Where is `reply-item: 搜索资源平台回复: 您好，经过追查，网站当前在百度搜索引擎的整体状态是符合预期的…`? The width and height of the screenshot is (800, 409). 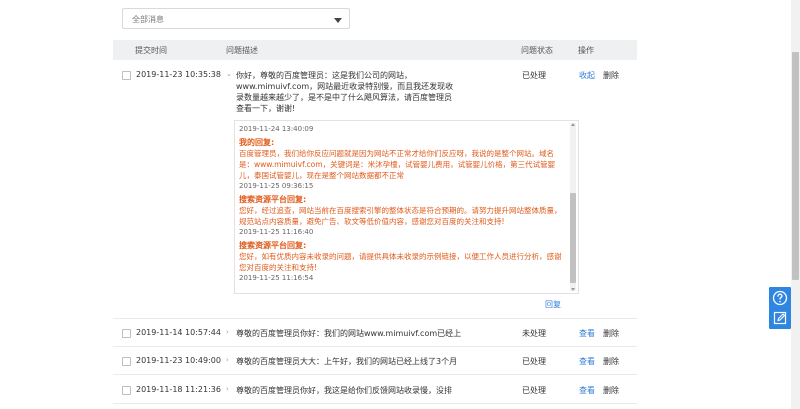 reply-item: 搜索资源平台回复: 您好，经过追查，网站当前在百度搜索引擎的整体状态是符合预期的… is located at coordinates (402, 215).